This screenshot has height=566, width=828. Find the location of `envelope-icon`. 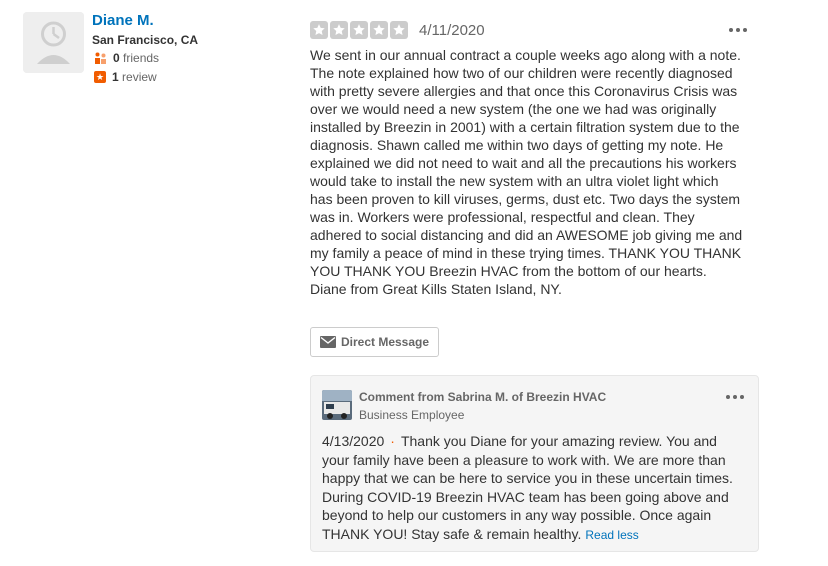

envelope-icon is located at coordinates (327, 342).